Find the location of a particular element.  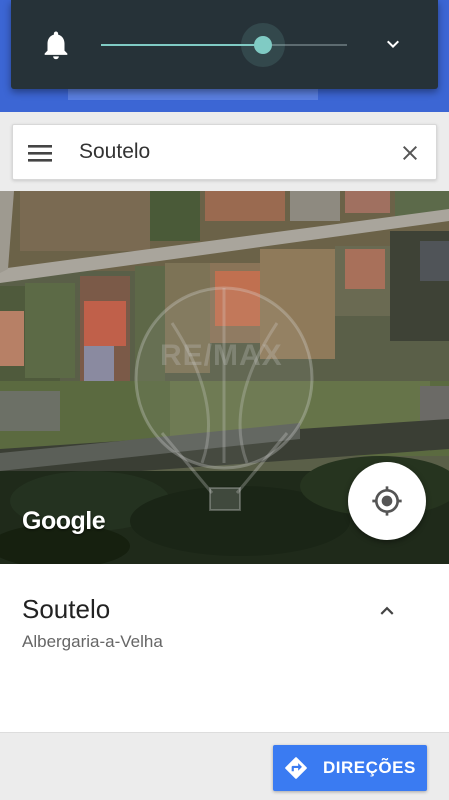

app-bar-tab is located at coordinates (193, 94).